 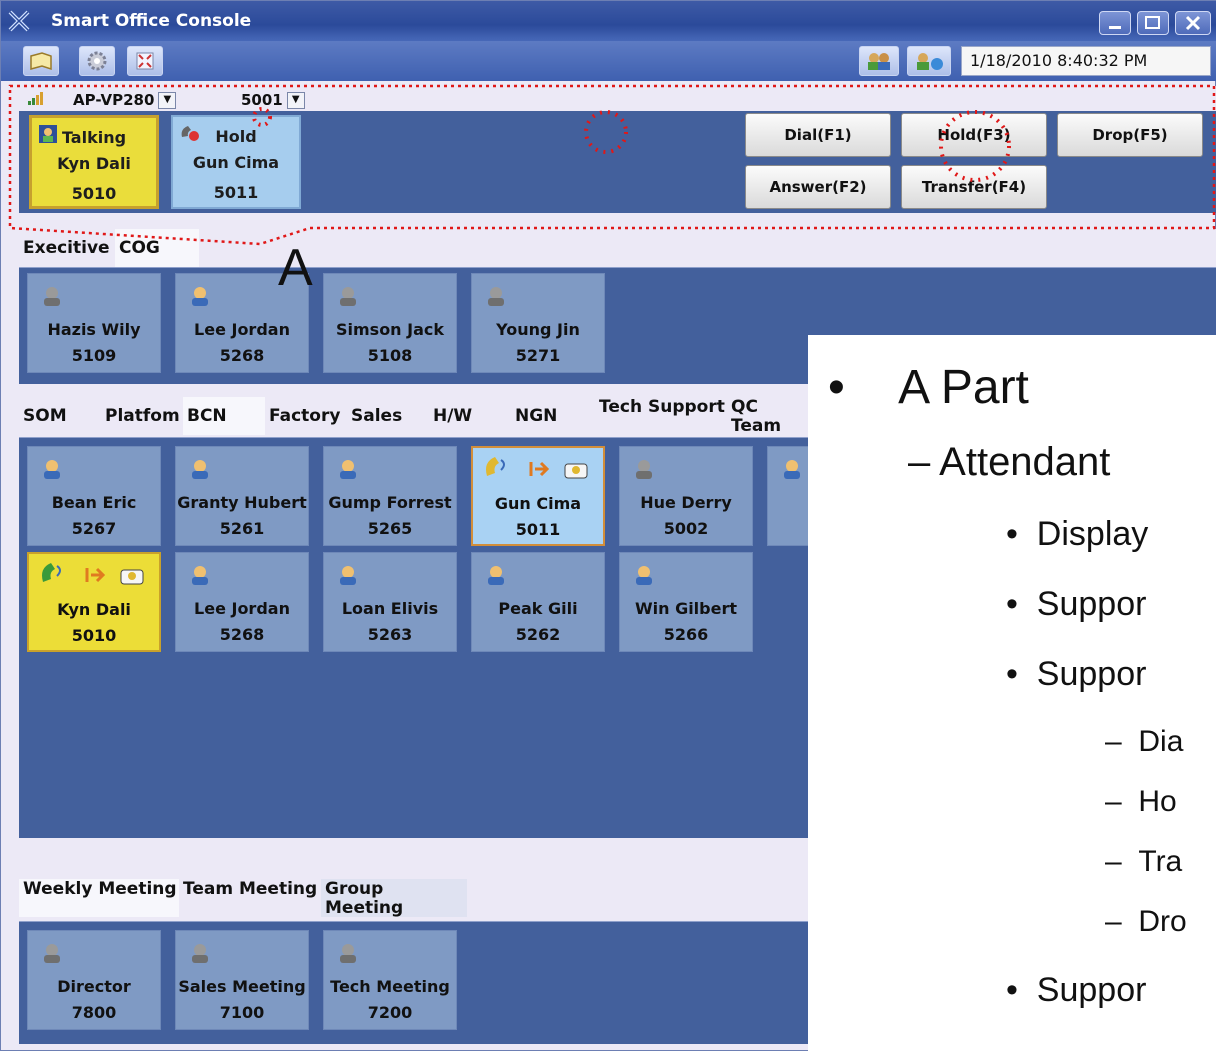 I want to click on slide-bullet-level4: – Ho, so click(x=1141, y=801).